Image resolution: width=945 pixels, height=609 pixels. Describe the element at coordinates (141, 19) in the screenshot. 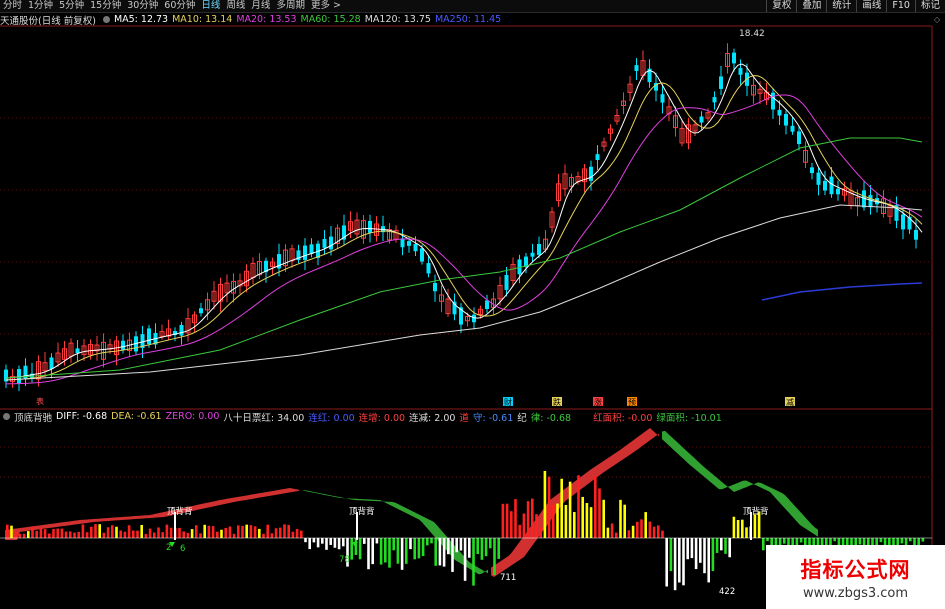

I see `ma5-value: MA5: 12.73` at that location.